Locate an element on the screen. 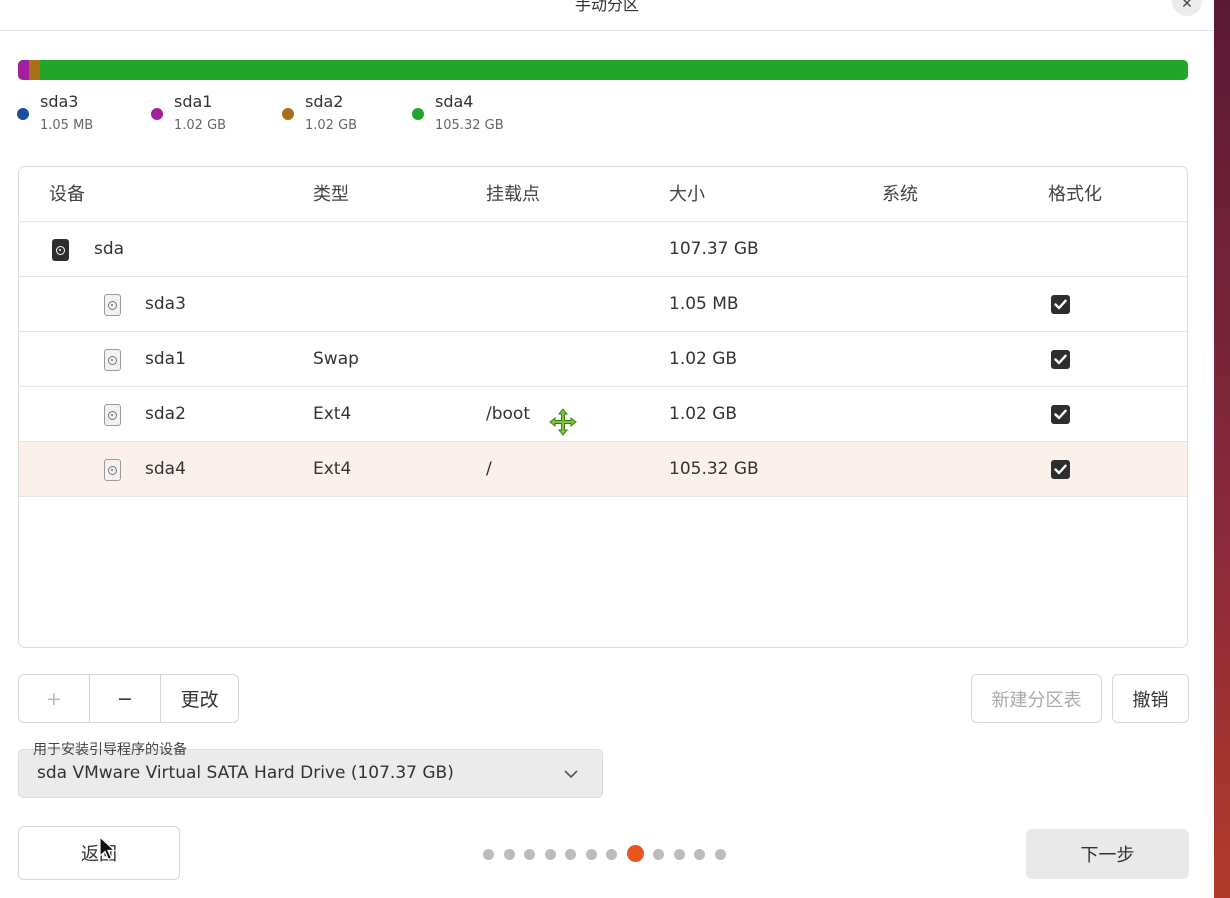 This screenshot has height=898, width=1230. table-row-selected: sda4 Ext4 / 105.32 GB is located at coordinates (603, 469).